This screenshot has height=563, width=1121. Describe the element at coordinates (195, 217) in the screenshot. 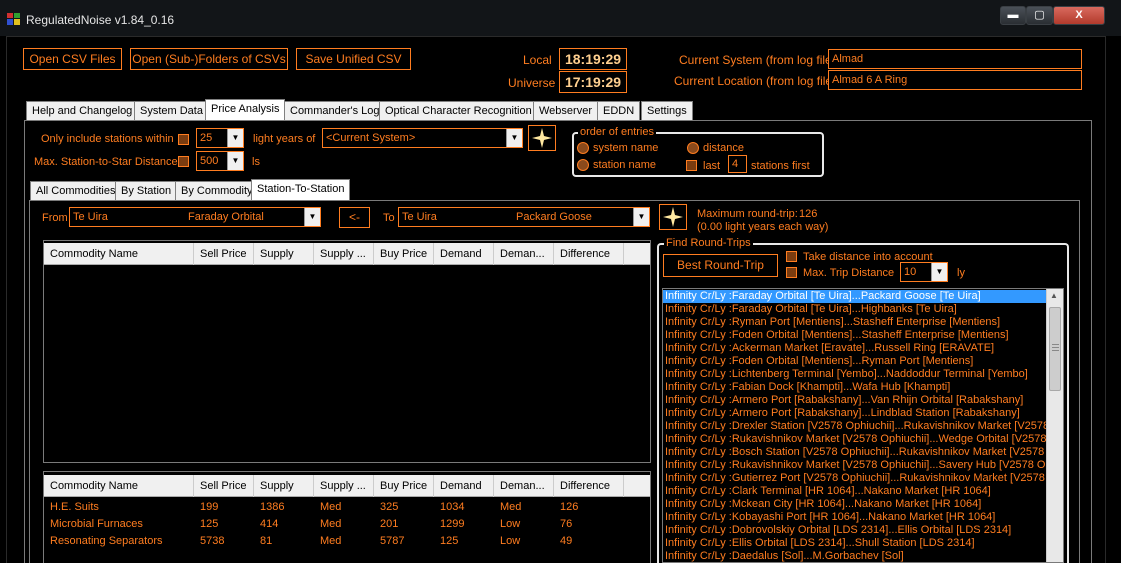

I see `from-station-combo: Te Uira Faraday Orbital ▼` at that location.